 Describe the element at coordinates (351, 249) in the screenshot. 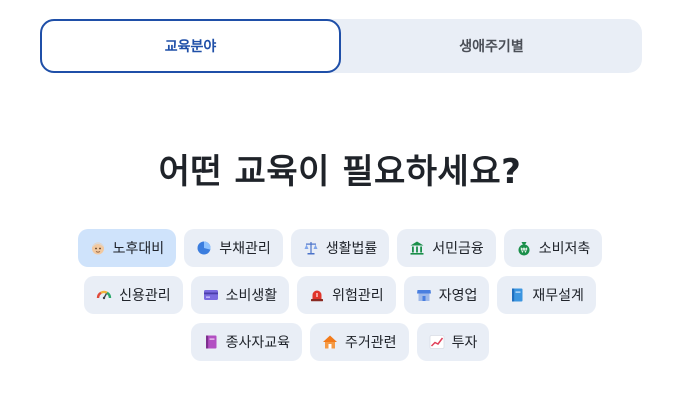

I see `chip-label: 생활법률` at that location.